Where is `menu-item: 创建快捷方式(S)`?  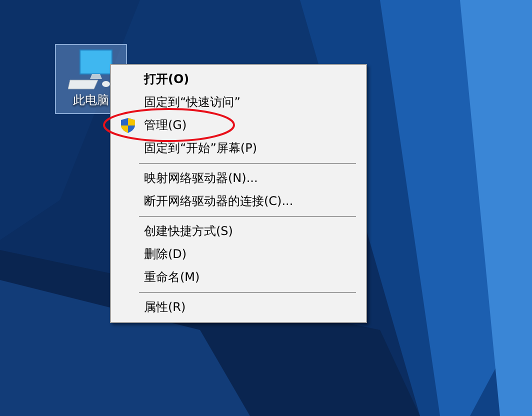 menu-item: 创建快捷方式(S) is located at coordinates (238, 231).